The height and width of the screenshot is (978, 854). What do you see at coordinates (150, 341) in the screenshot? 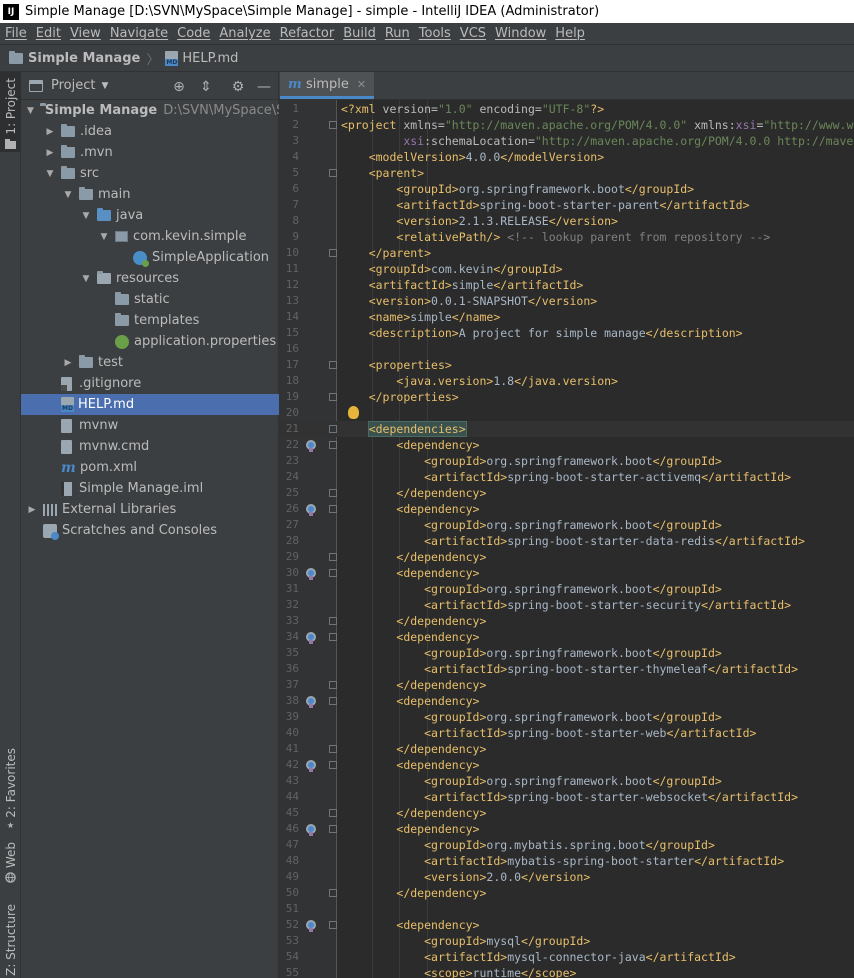
I see `tree-item: application.properties` at bounding box center [150, 341].